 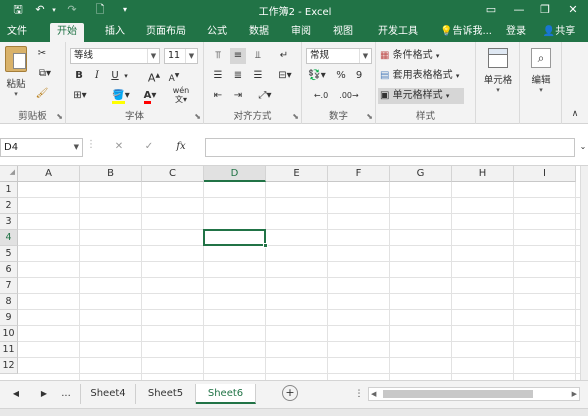 I want to click on percent-button: %, so click(x=341, y=76).